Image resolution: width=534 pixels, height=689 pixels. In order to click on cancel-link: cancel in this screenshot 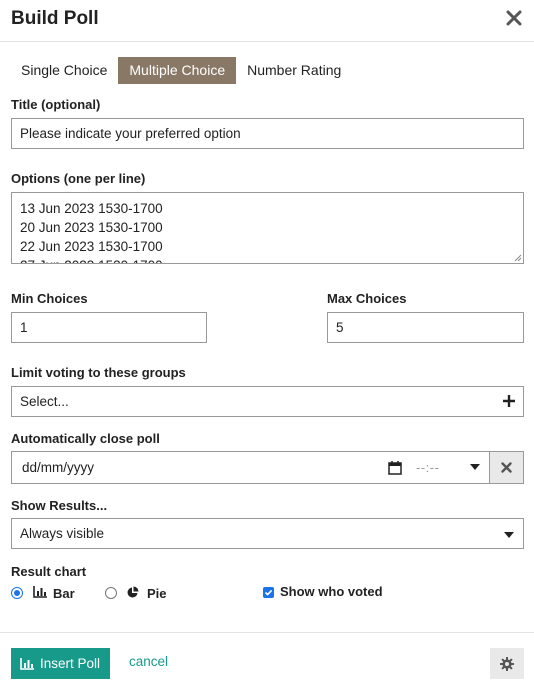, I will do `click(148, 661)`.